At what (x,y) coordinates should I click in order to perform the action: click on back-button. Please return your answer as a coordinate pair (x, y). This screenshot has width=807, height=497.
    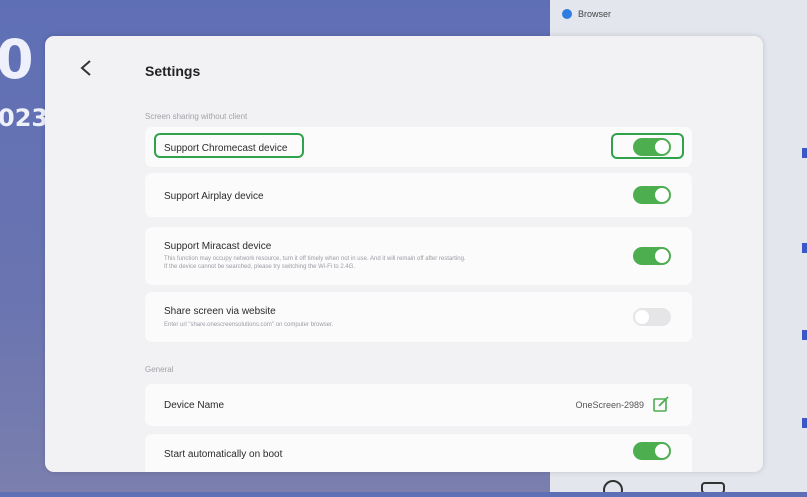
    Looking at the image, I should click on (86, 71).